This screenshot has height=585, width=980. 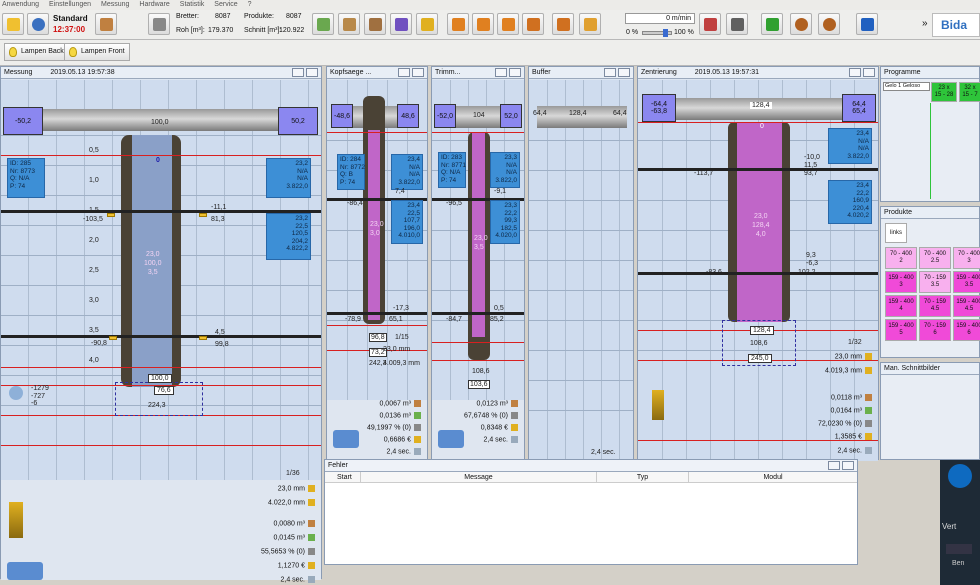 What do you see at coordinates (13, 52) in the screenshot?
I see `bulb-icon` at bounding box center [13, 52].